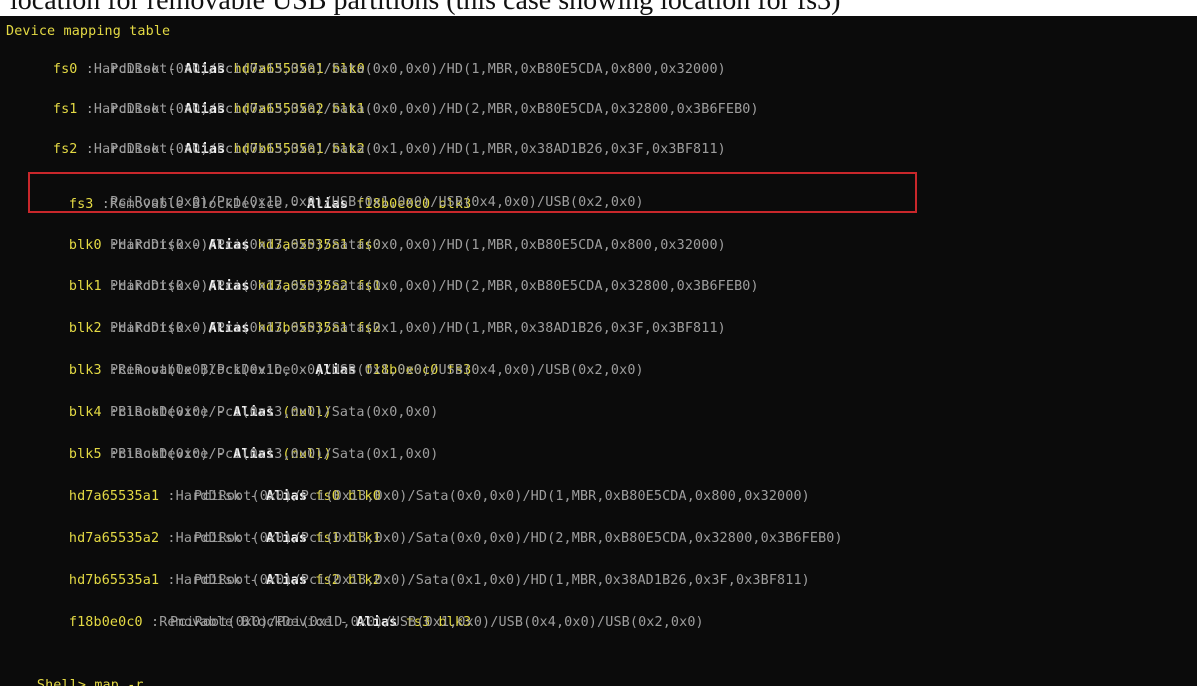  I want to click on entry-label: blk4, so click(85, 412).